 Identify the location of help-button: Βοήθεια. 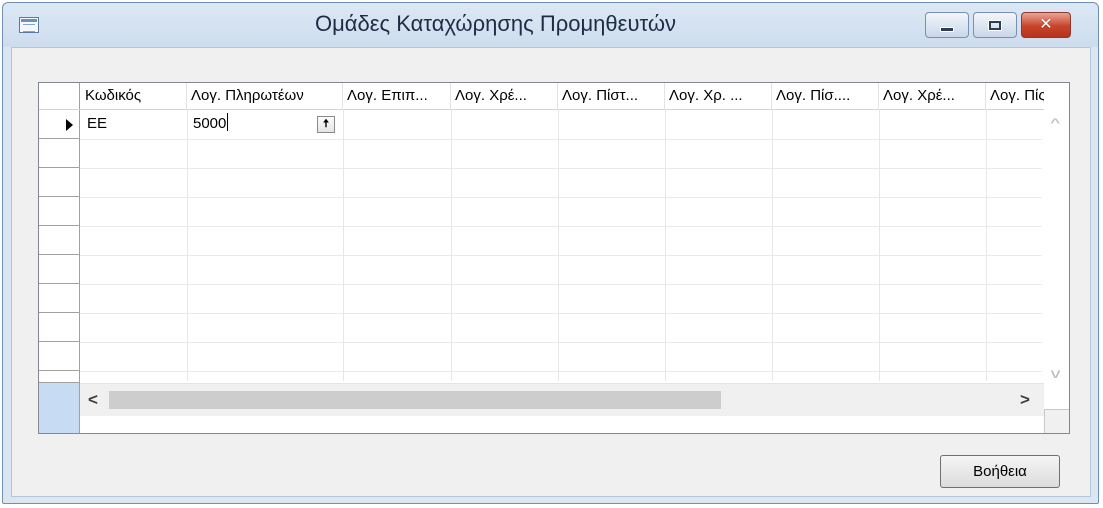
(1000, 471).